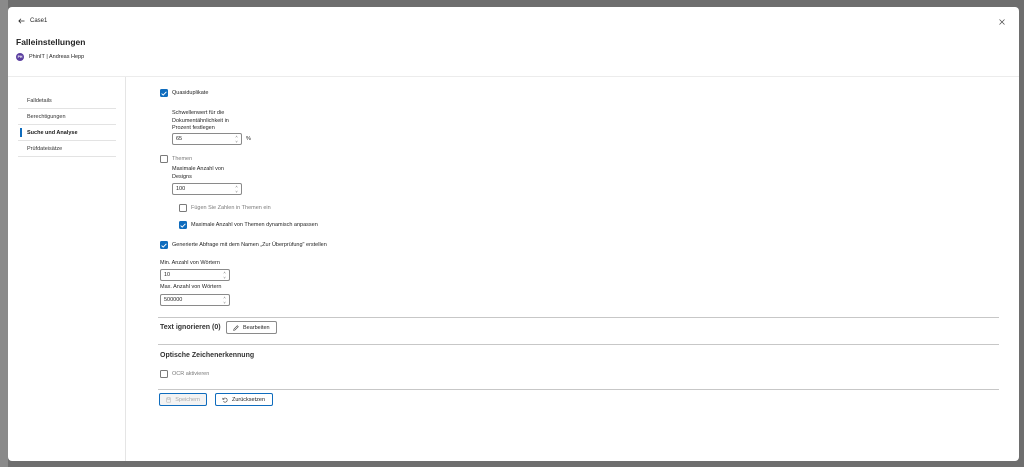 Image resolution: width=1024 pixels, height=467 pixels. Describe the element at coordinates (45, 148) in the screenshot. I see `sidebar-item-label: Prüfdateisätze` at that location.